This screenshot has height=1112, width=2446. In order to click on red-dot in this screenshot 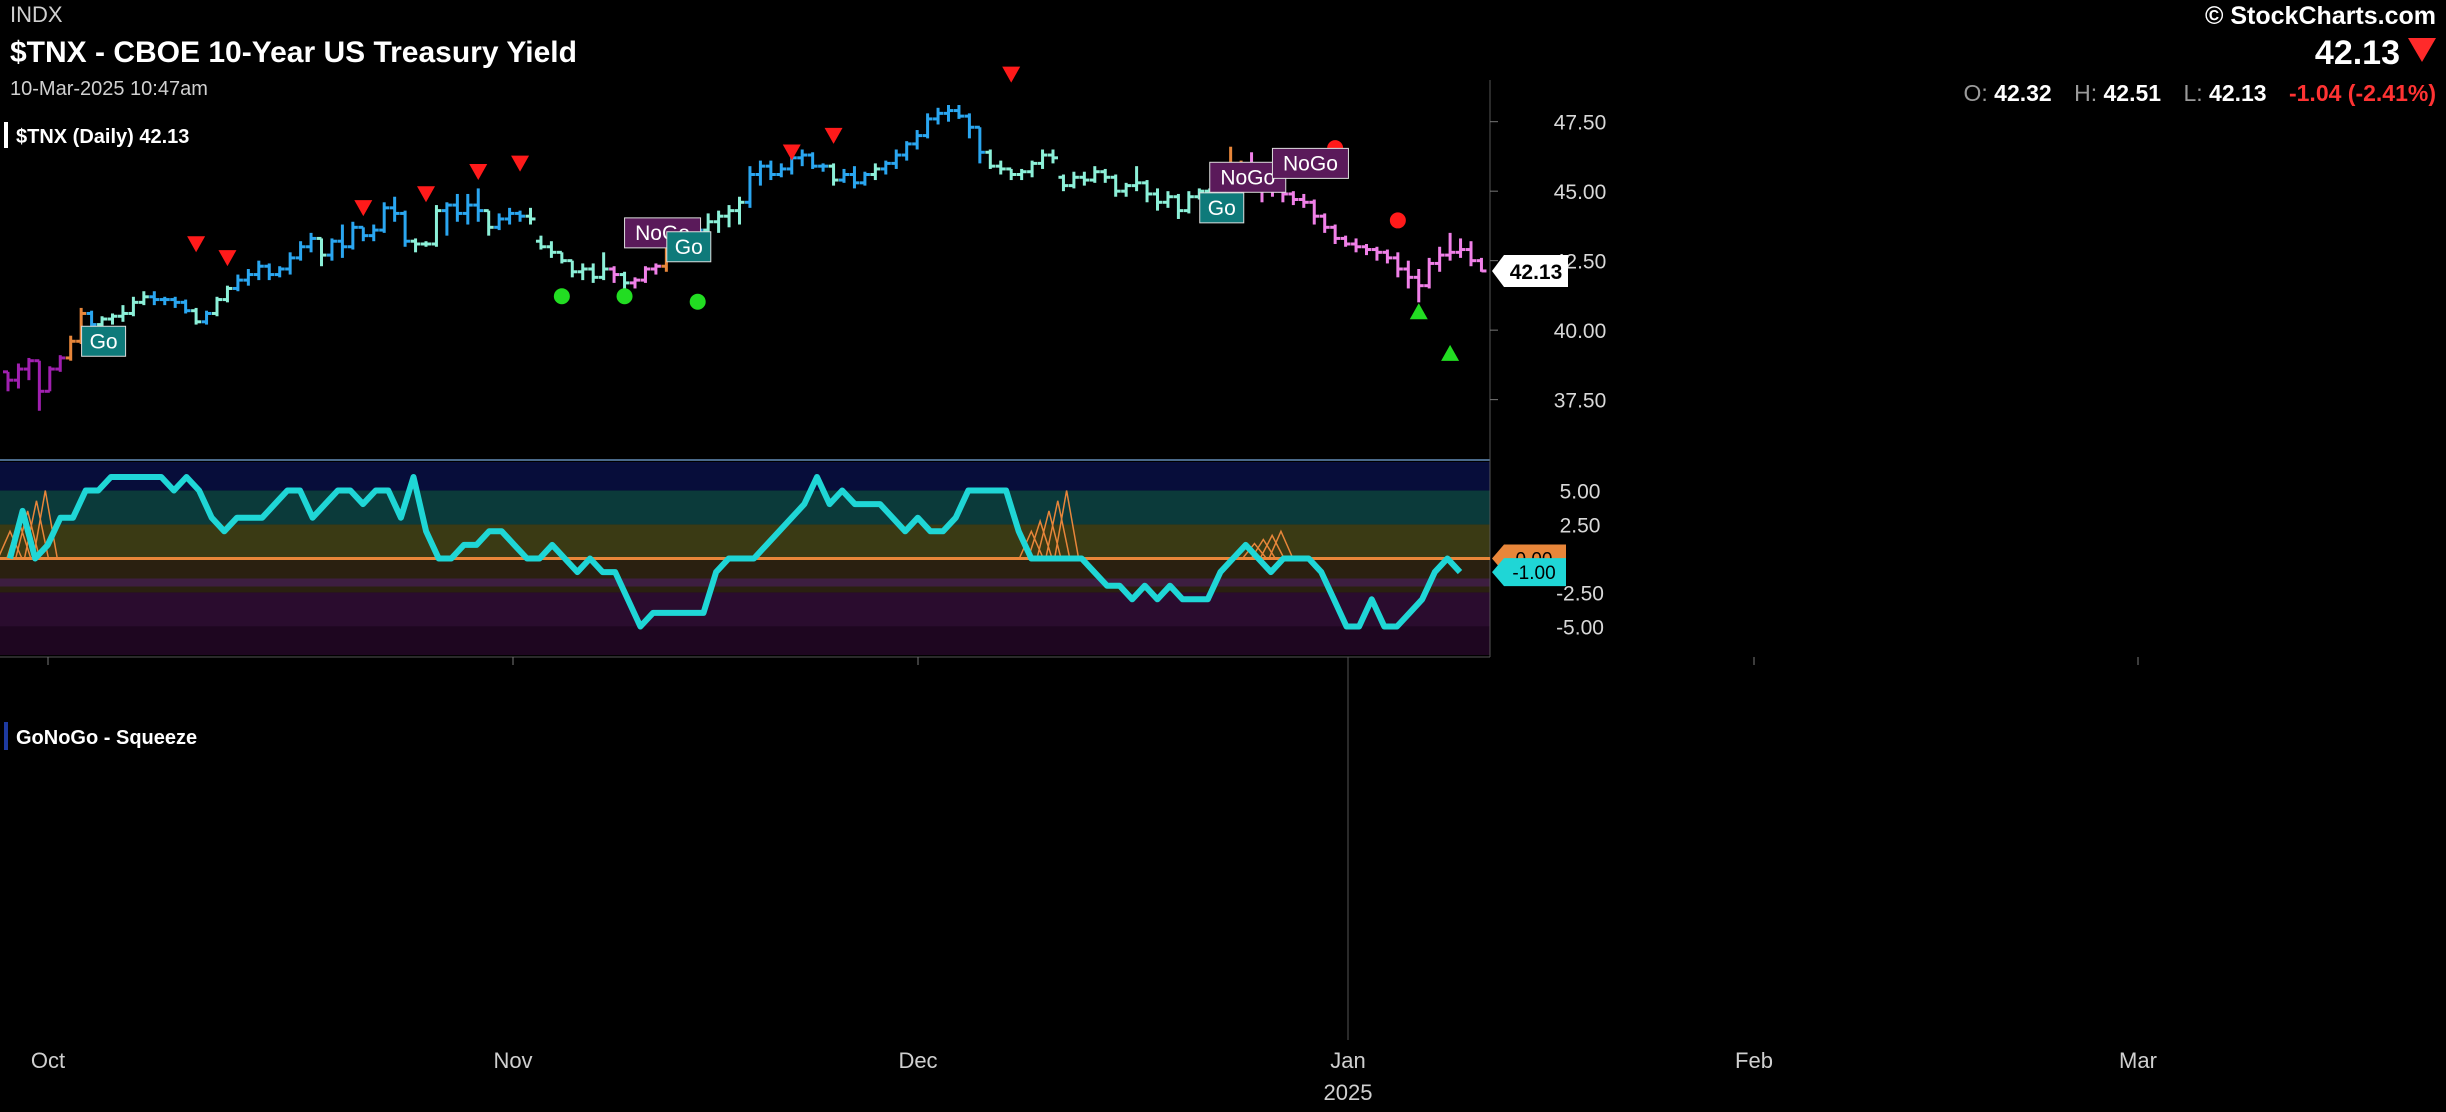, I will do `click(1397, 220)`.